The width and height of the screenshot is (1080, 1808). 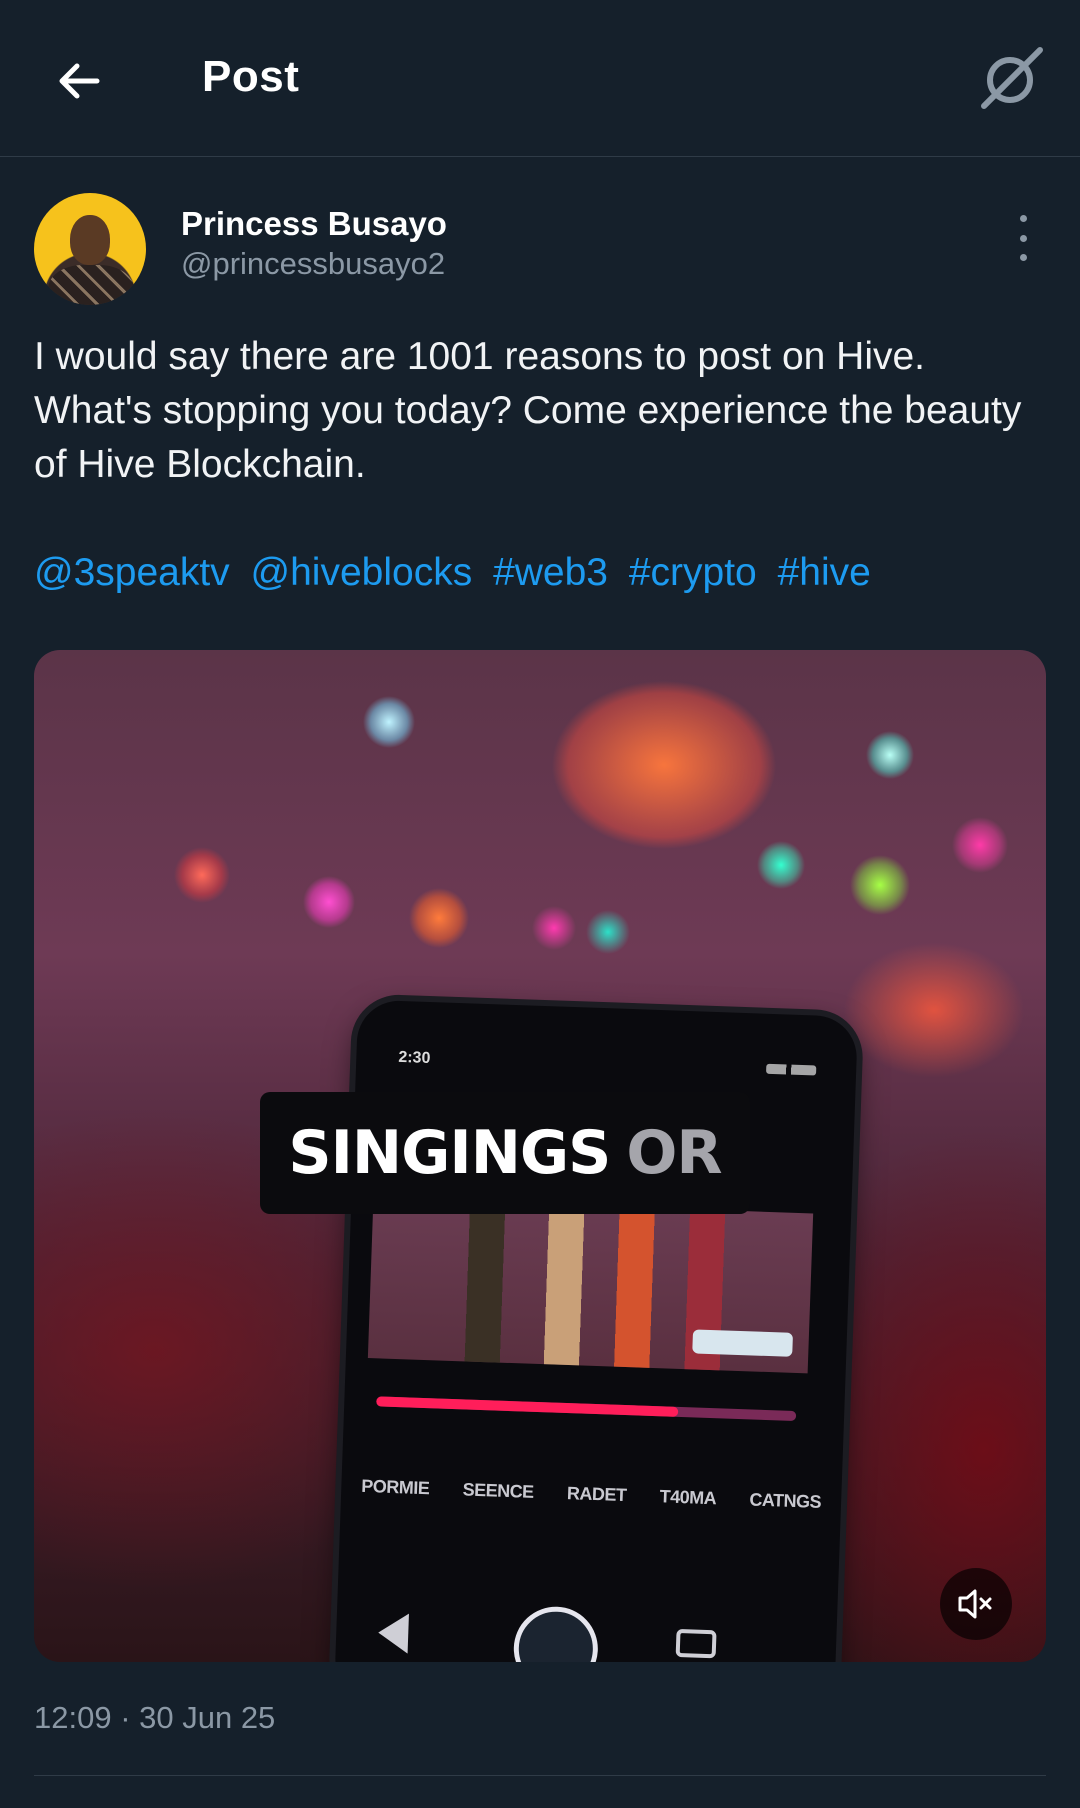 I want to click on hashtag-link: #hive, so click(x=824, y=572).